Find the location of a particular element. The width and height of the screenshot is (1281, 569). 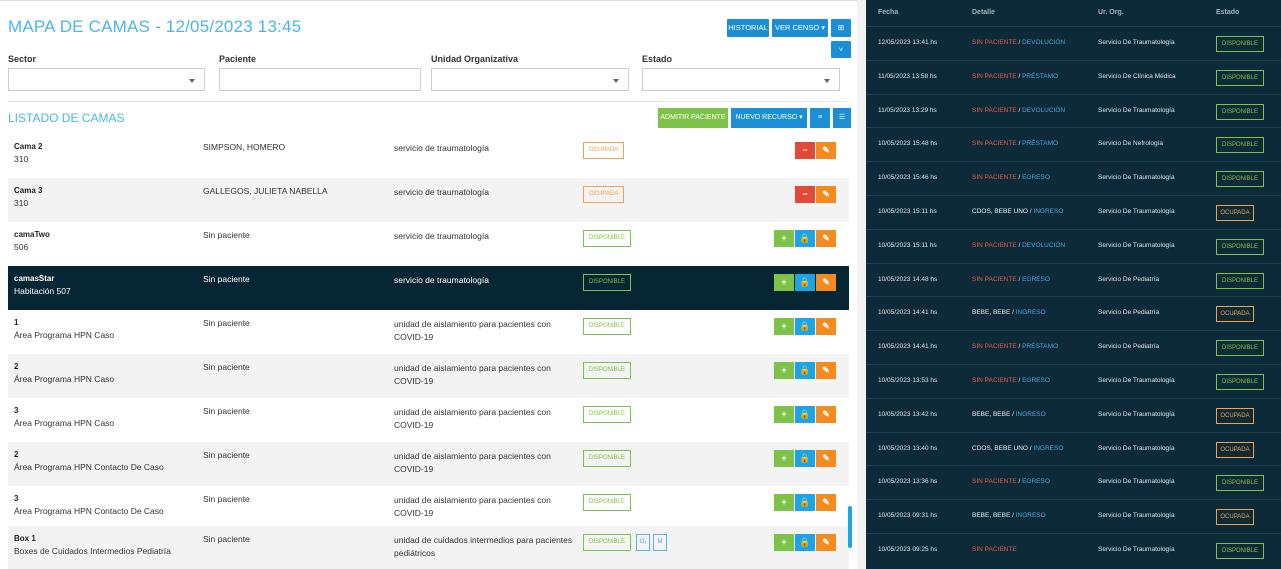

unidad-select is located at coordinates (530, 79).